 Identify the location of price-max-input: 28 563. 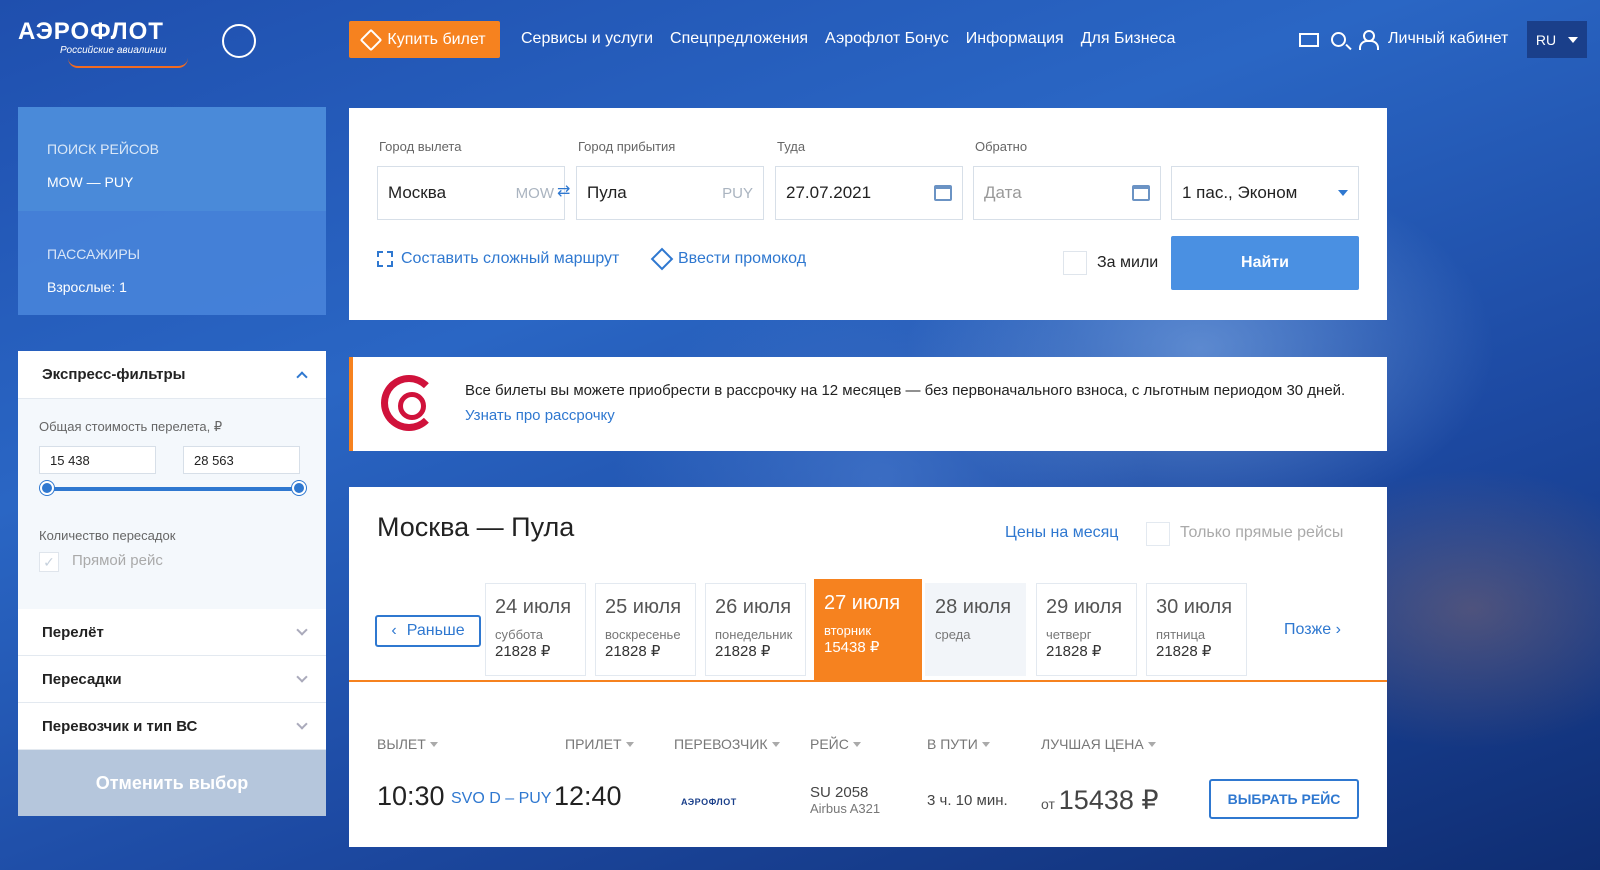
(241, 460).